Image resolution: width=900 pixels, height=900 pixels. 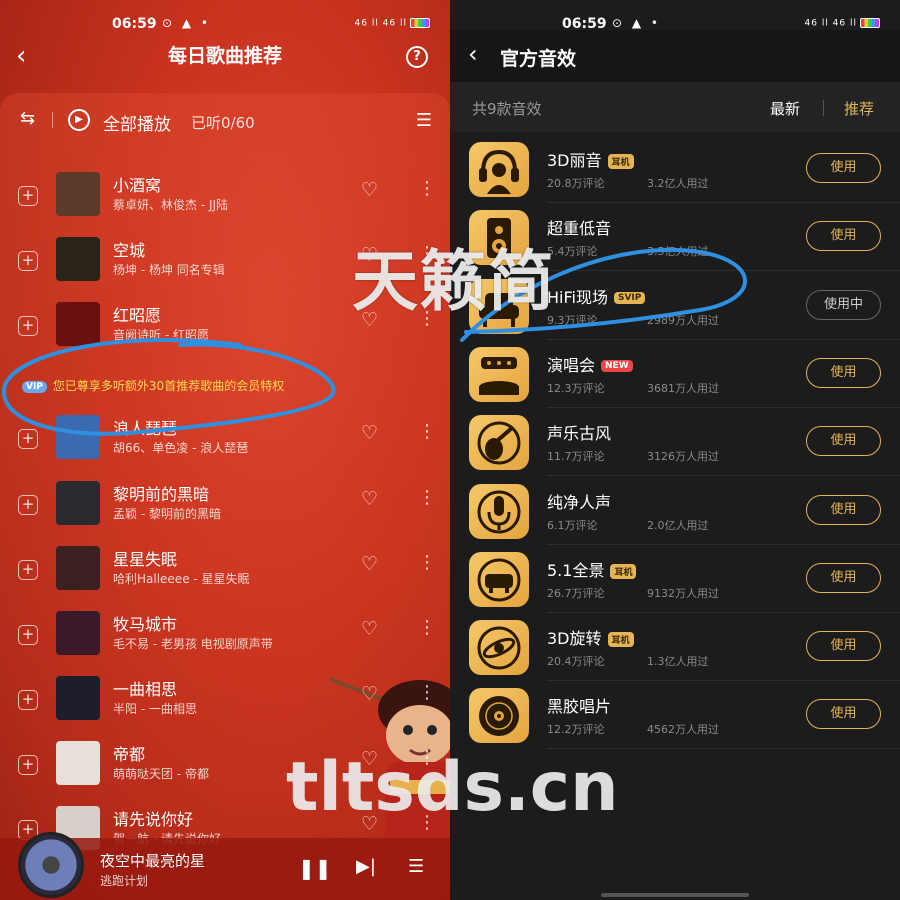 What do you see at coordinates (51, 865) in the screenshot?
I see `now-playing-cover` at bounding box center [51, 865].